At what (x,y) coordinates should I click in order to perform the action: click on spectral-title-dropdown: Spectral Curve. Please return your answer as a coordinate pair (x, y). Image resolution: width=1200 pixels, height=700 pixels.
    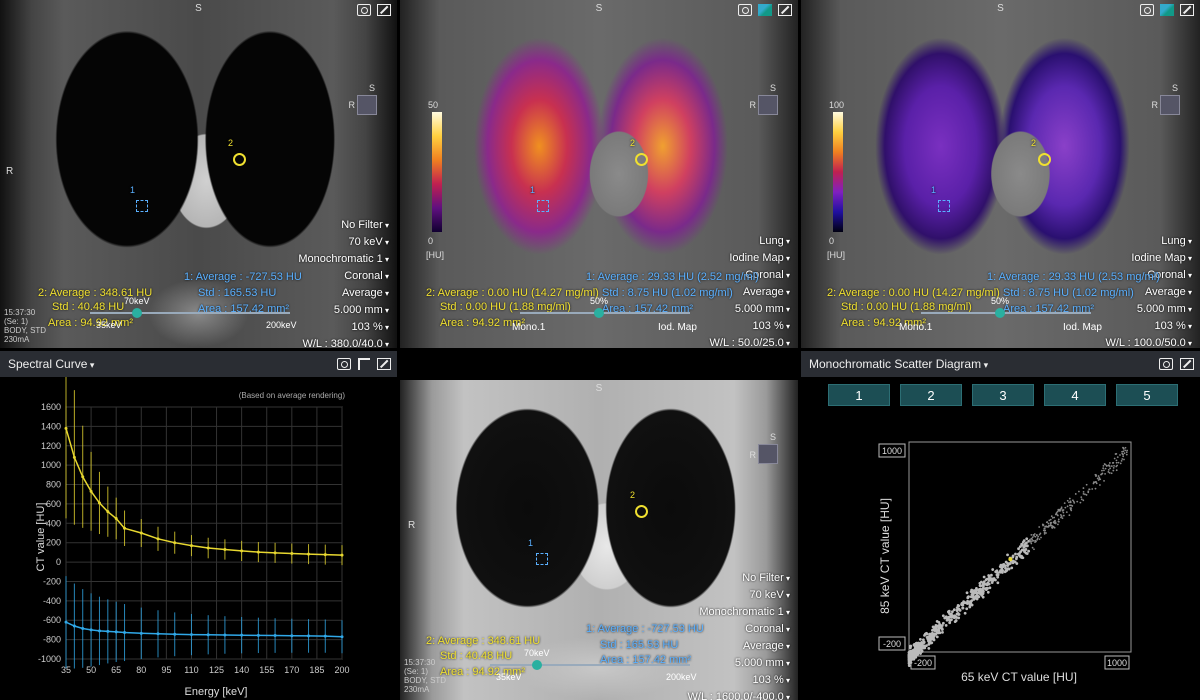
    Looking at the image, I should click on (51, 364).